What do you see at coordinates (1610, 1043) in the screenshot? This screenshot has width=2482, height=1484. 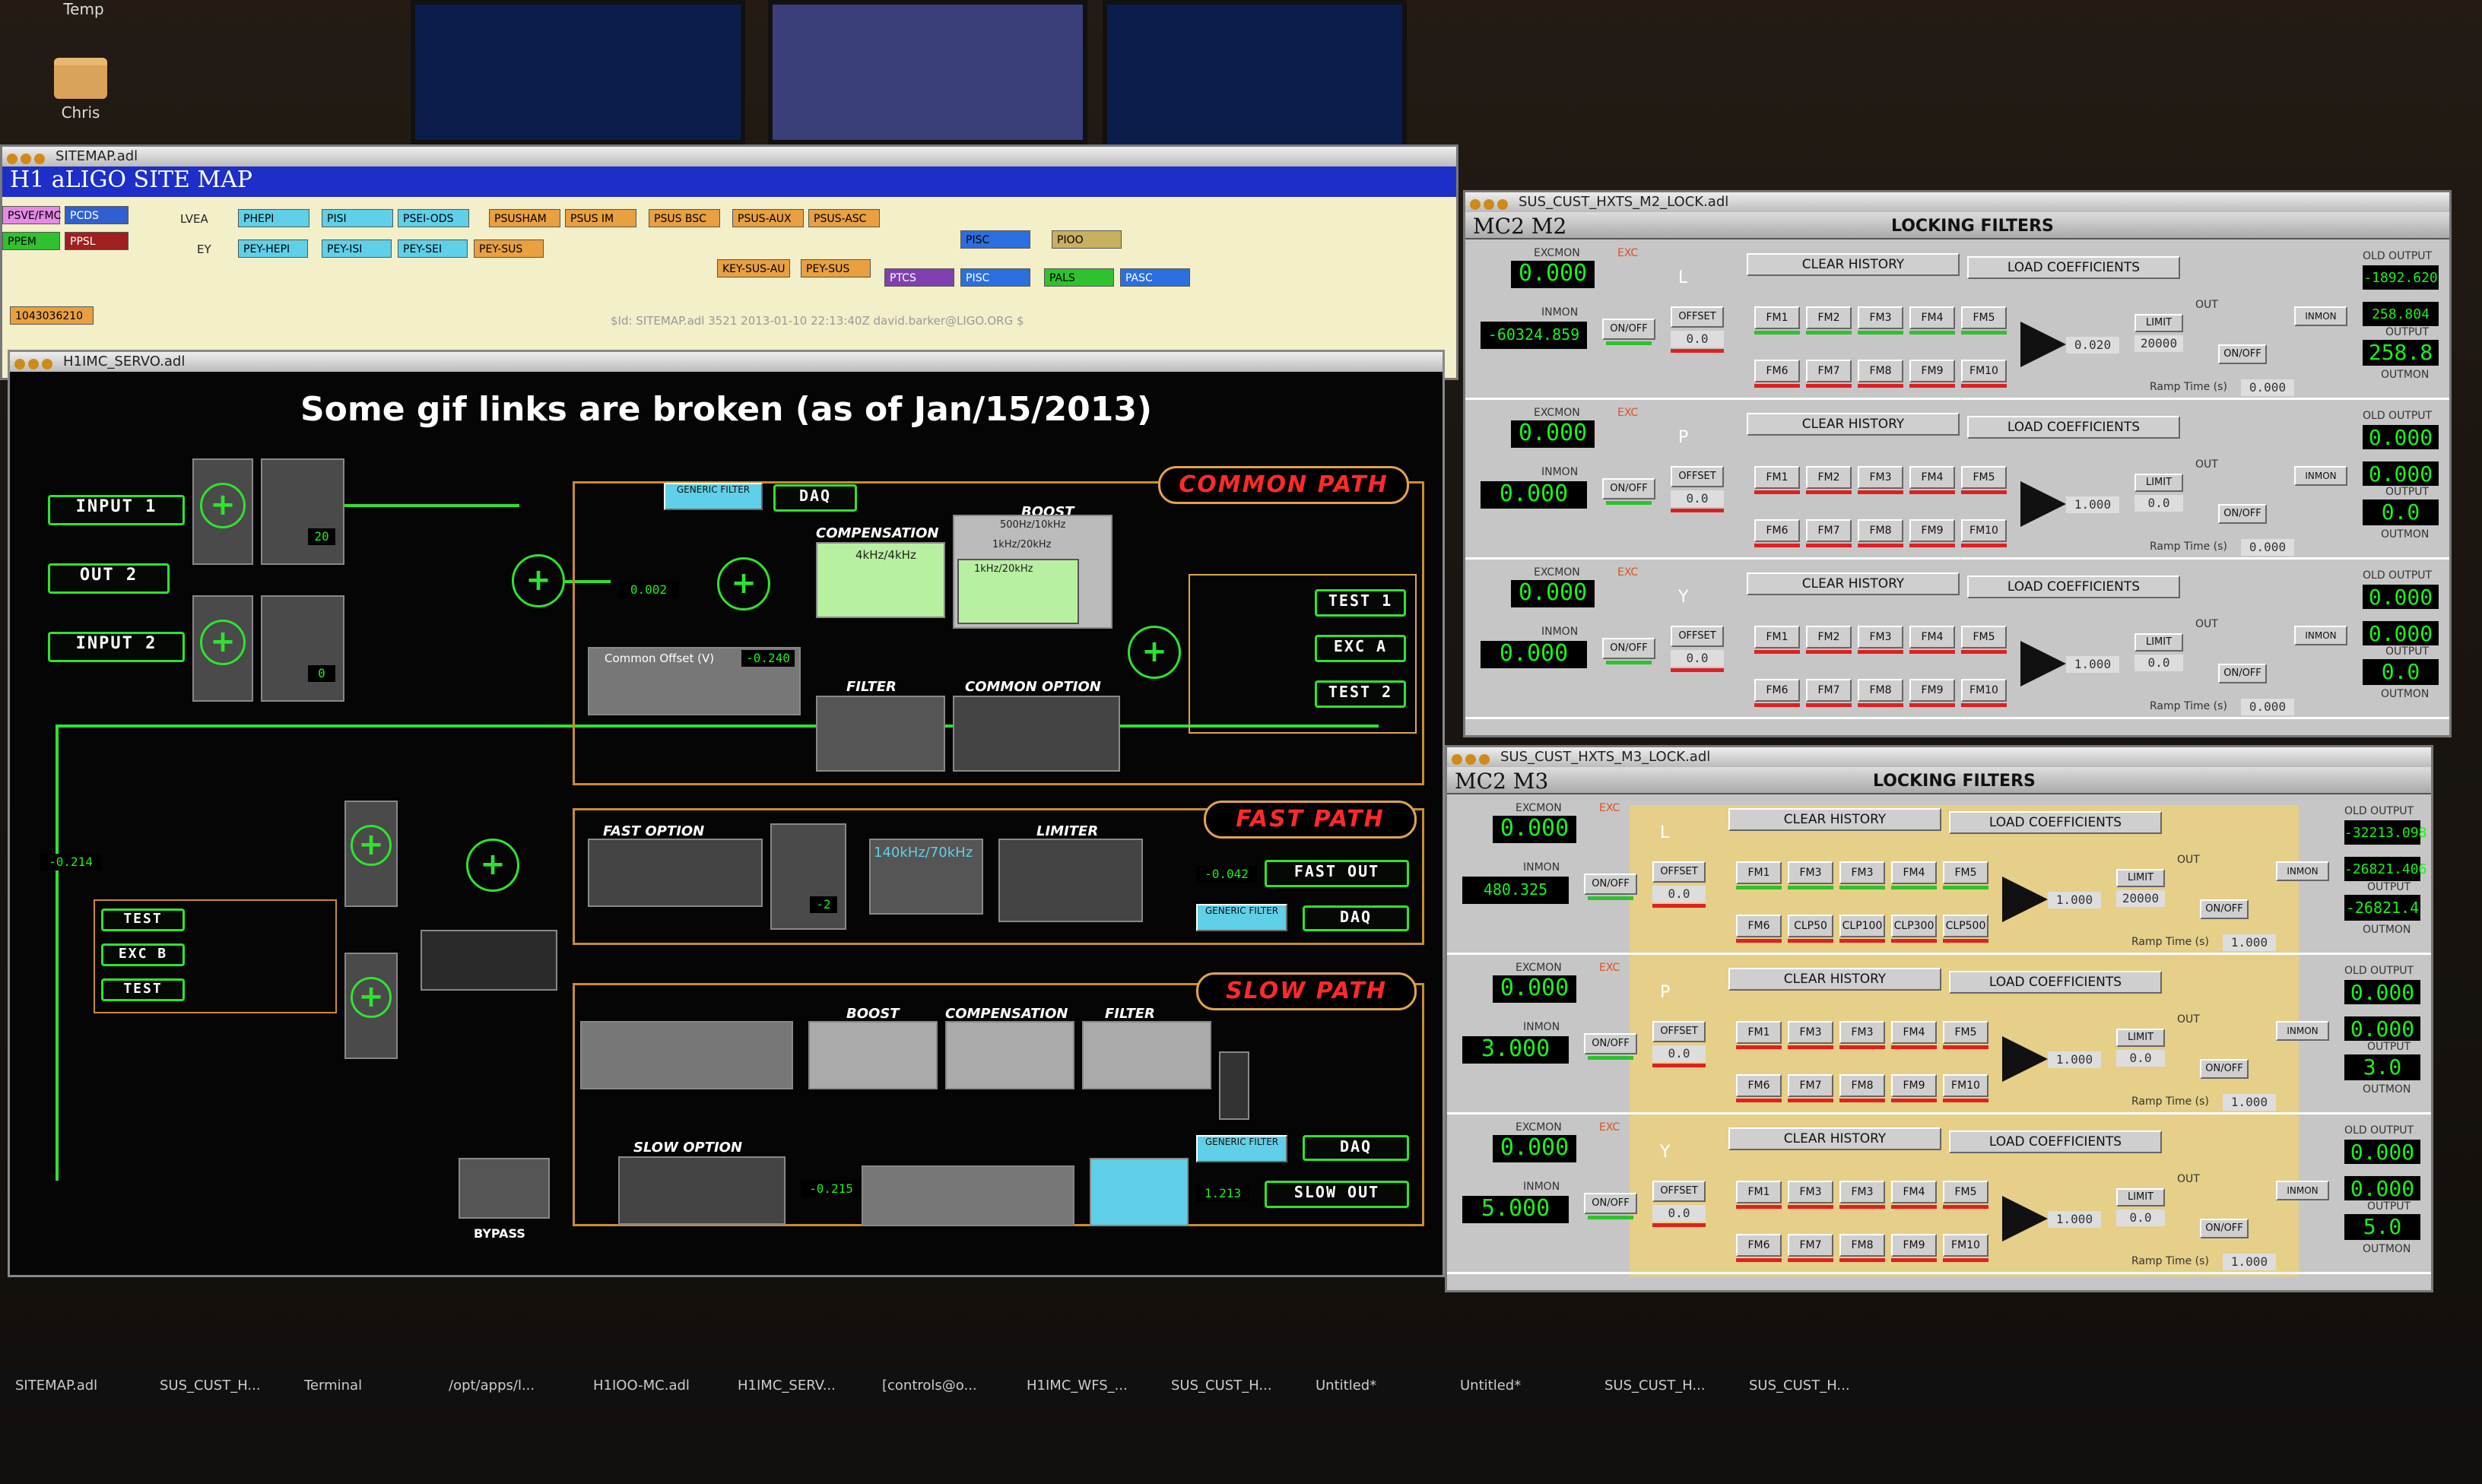 I see `m3-input-onoff-P: ON/OFF` at bounding box center [1610, 1043].